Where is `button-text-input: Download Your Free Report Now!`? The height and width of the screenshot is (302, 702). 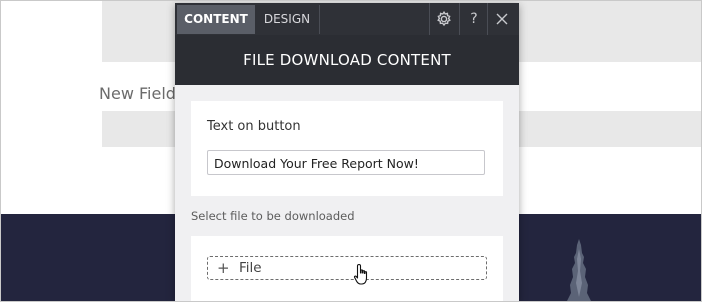 button-text-input: Download Your Free Report Now! is located at coordinates (346, 162).